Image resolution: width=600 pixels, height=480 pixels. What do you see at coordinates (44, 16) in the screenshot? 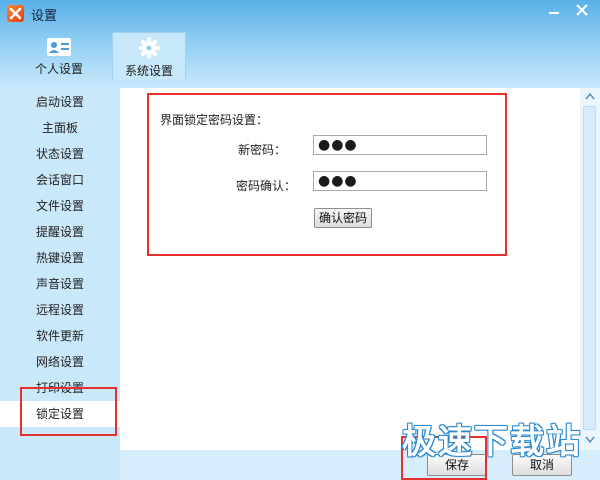
I see `window-title: 设置` at bounding box center [44, 16].